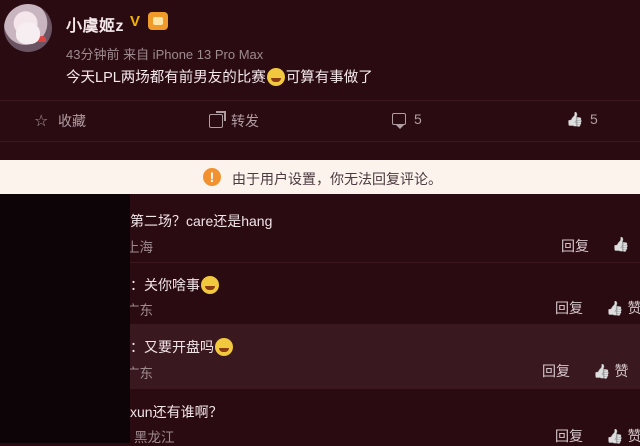 This screenshot has height=446, width=640. I want to click on post-content: 今天LPL两场都有前男友的比赛 可算有事做了, so click(219, 76).